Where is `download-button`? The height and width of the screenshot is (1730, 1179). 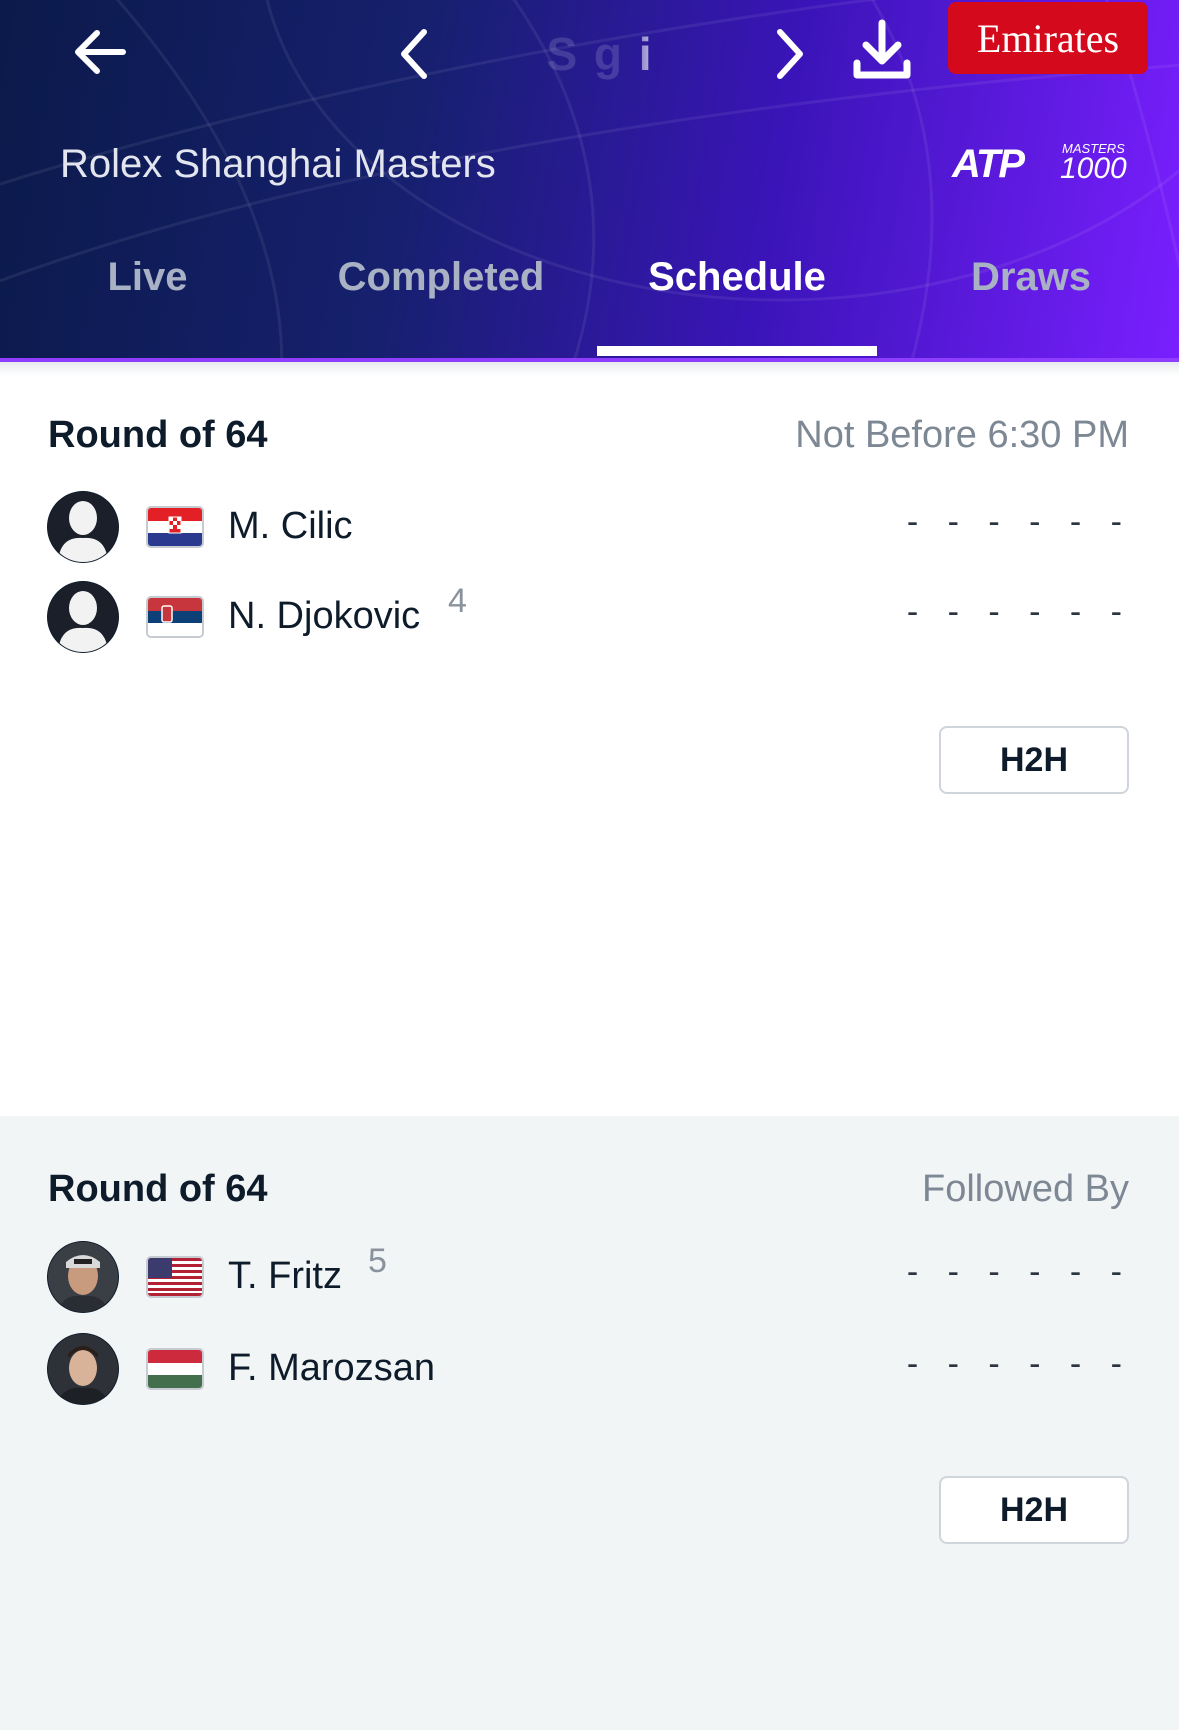 download-button is located at coordinates (882, 50).